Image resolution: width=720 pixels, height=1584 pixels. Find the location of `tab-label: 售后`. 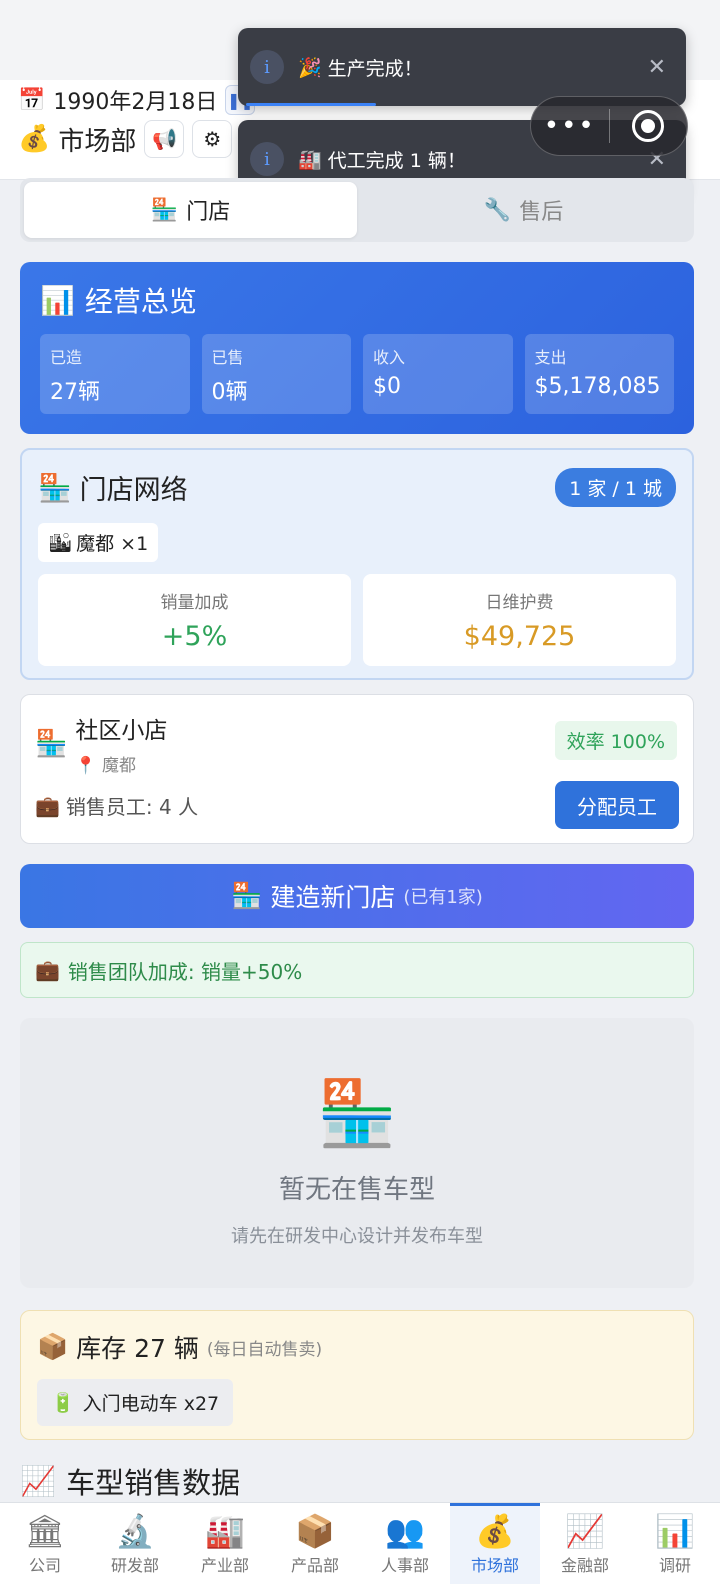

tab-label: 售后 is located at coordinates (541, 212).